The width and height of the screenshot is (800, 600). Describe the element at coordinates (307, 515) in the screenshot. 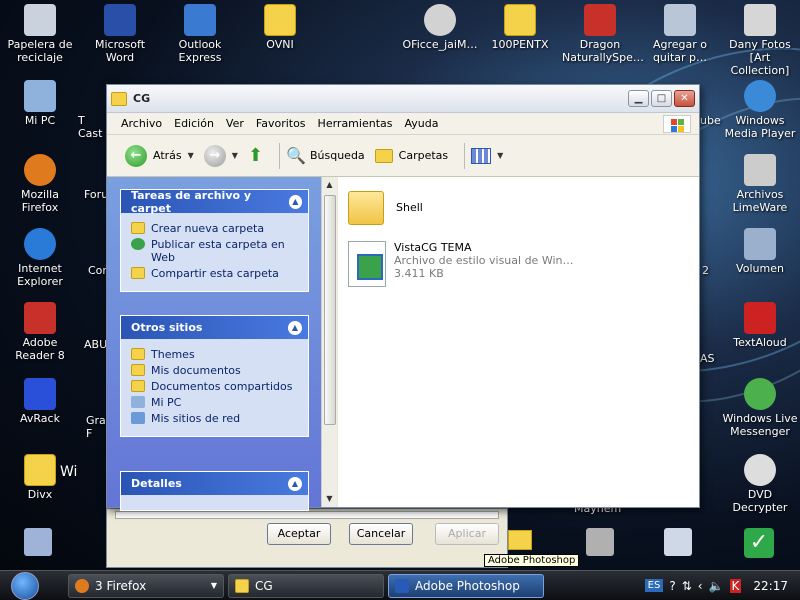

I see `dialog-field` at that location.